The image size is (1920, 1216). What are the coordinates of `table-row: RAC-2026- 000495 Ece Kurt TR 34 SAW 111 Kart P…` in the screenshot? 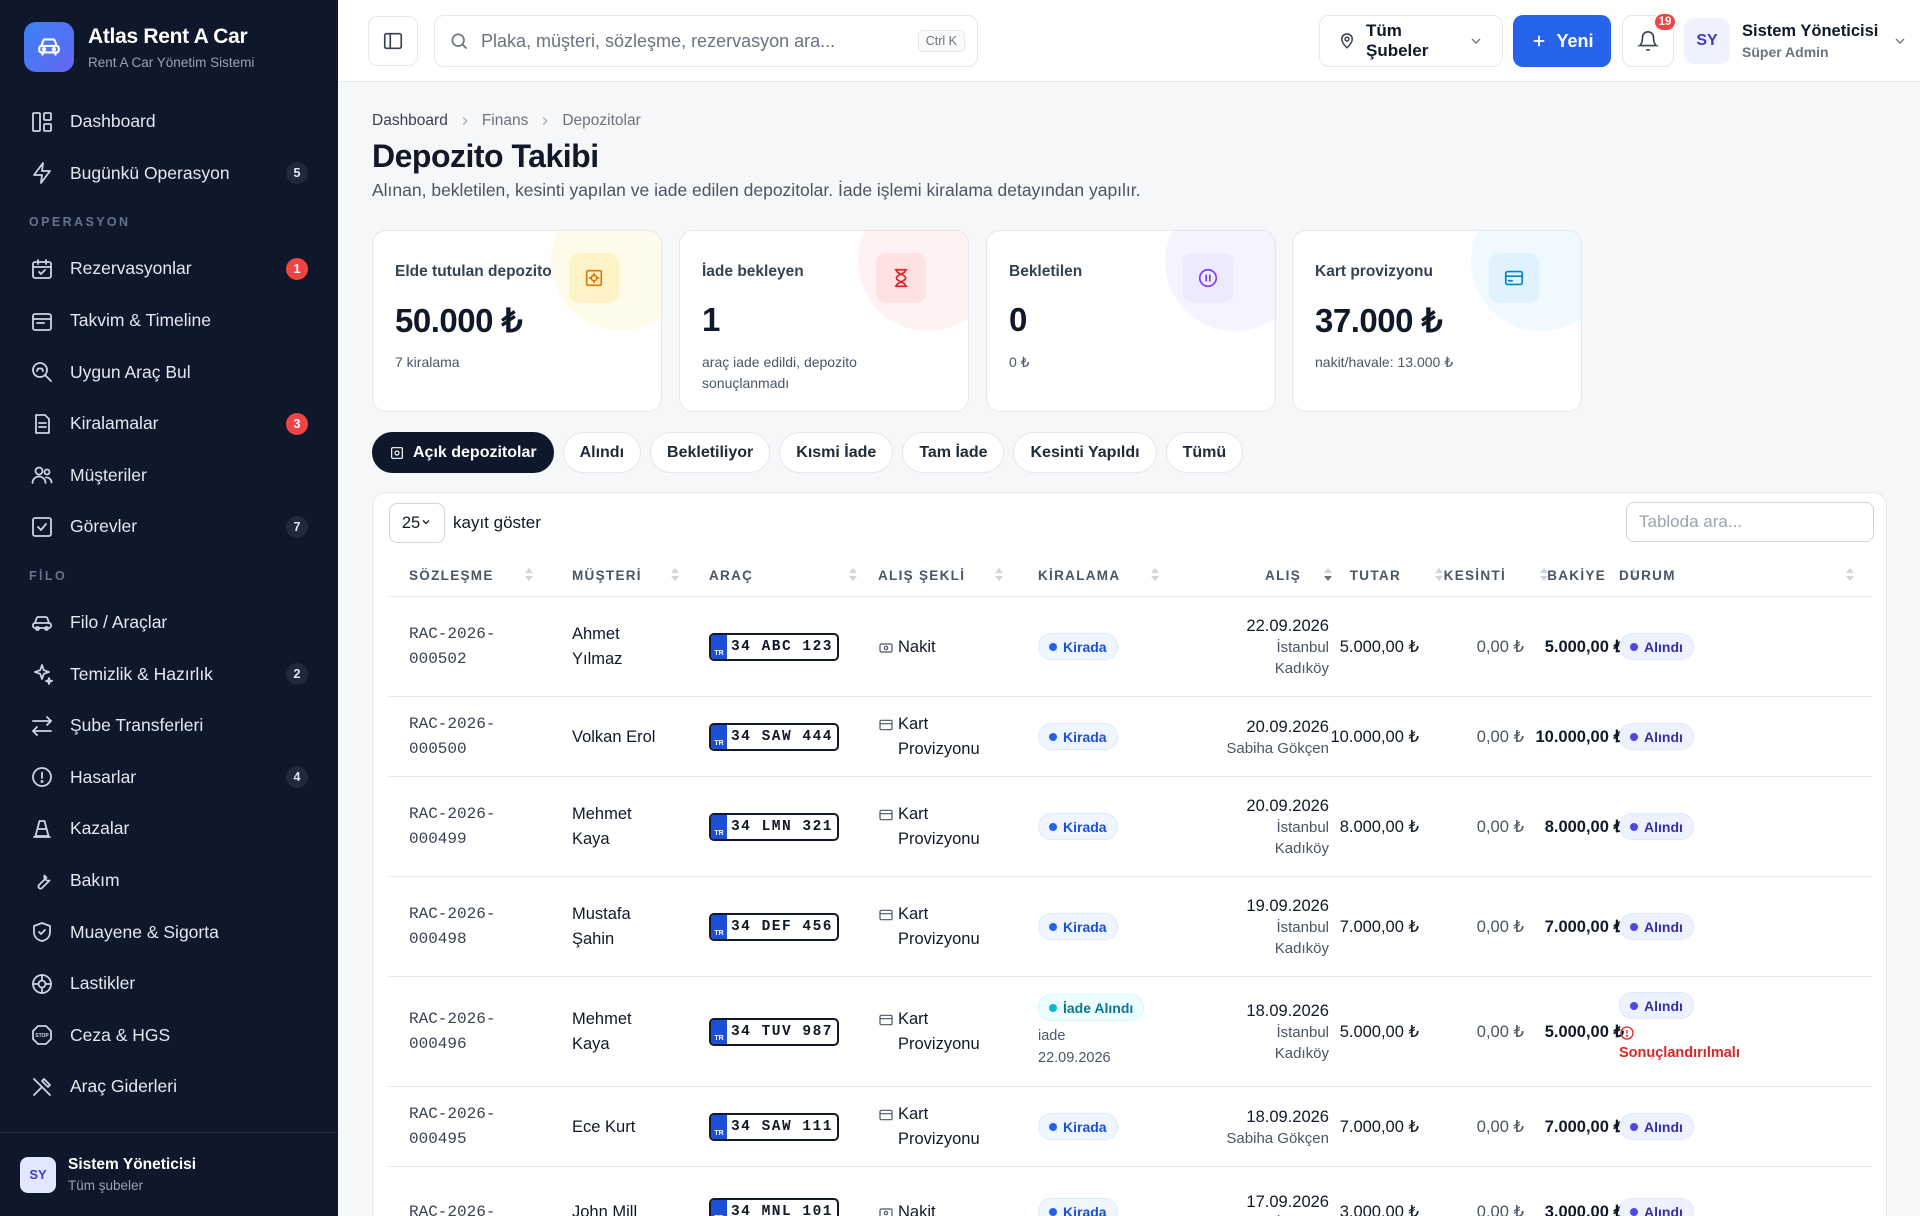 It's located at (1130, 1127).